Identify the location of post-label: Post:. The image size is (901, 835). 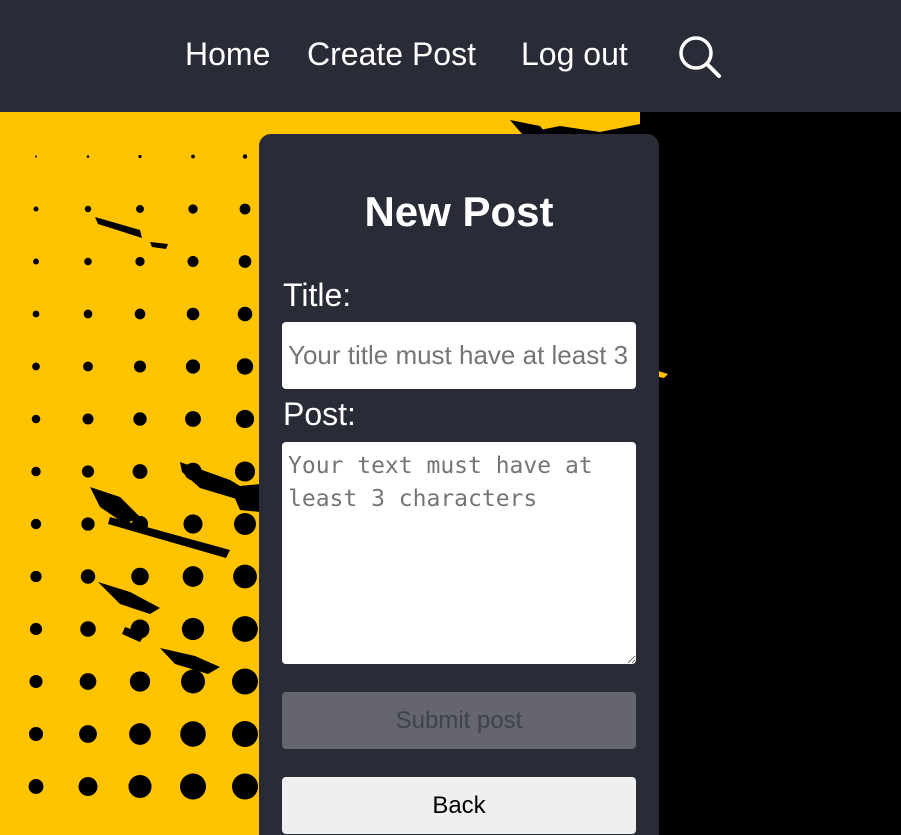
(319, 414).